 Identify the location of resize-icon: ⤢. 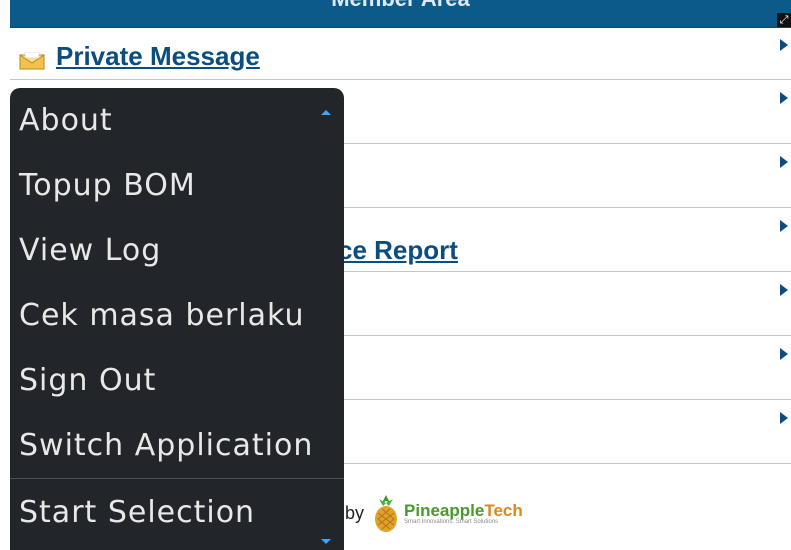
(784, 20).